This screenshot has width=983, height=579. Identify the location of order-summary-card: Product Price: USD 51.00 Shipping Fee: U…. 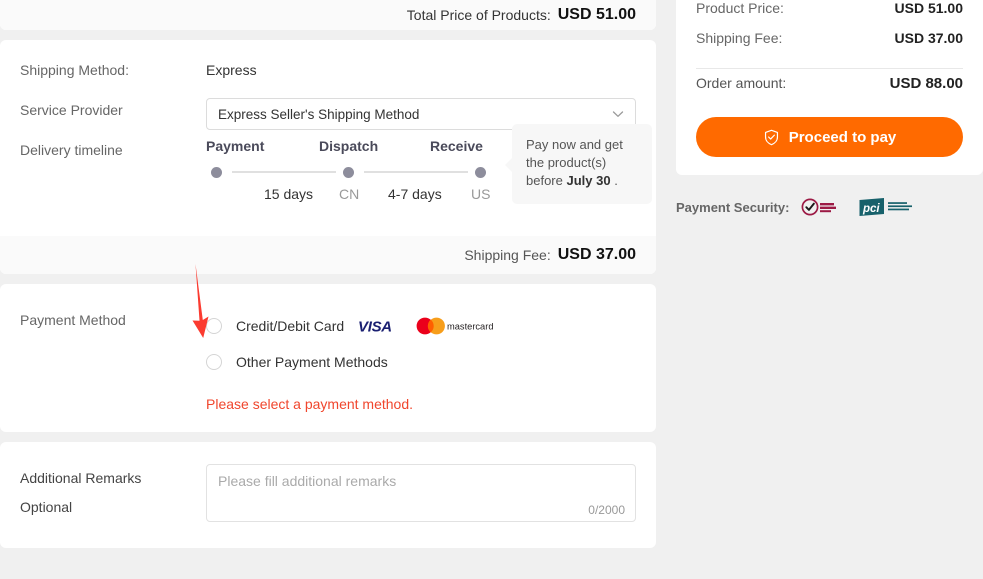
(829, 87).